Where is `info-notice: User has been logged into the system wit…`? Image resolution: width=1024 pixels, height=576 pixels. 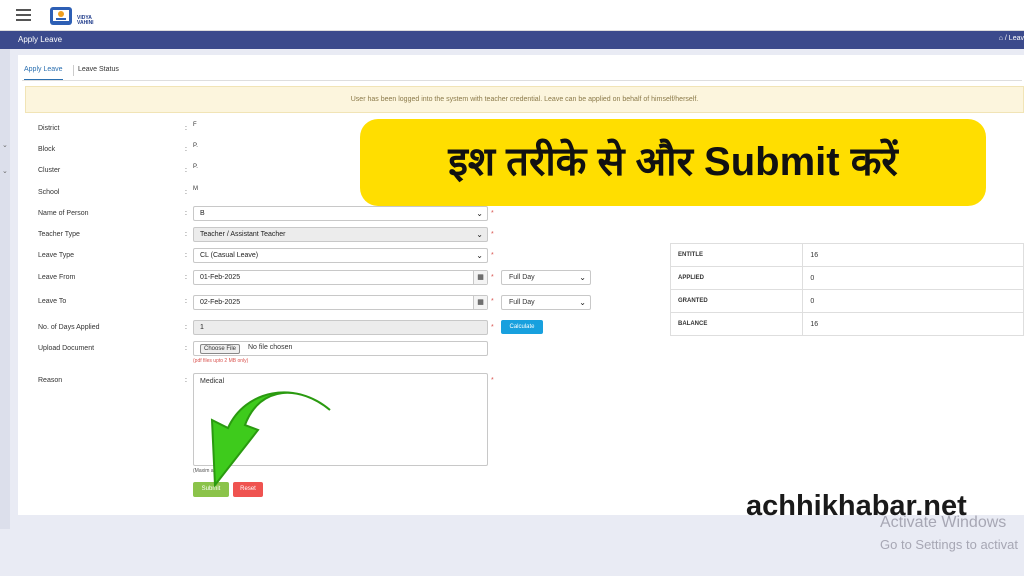 info-notice: User has been logged into the system wit… is located at coordinates (524, 99).